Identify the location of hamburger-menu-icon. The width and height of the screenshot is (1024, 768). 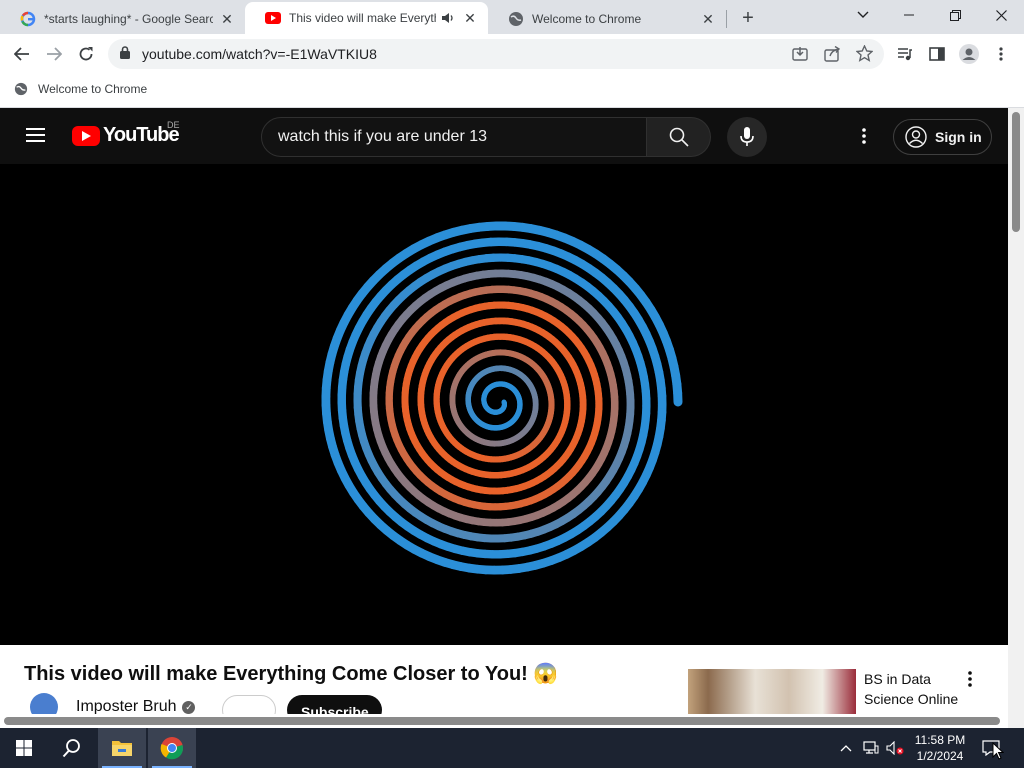
(36, 136).